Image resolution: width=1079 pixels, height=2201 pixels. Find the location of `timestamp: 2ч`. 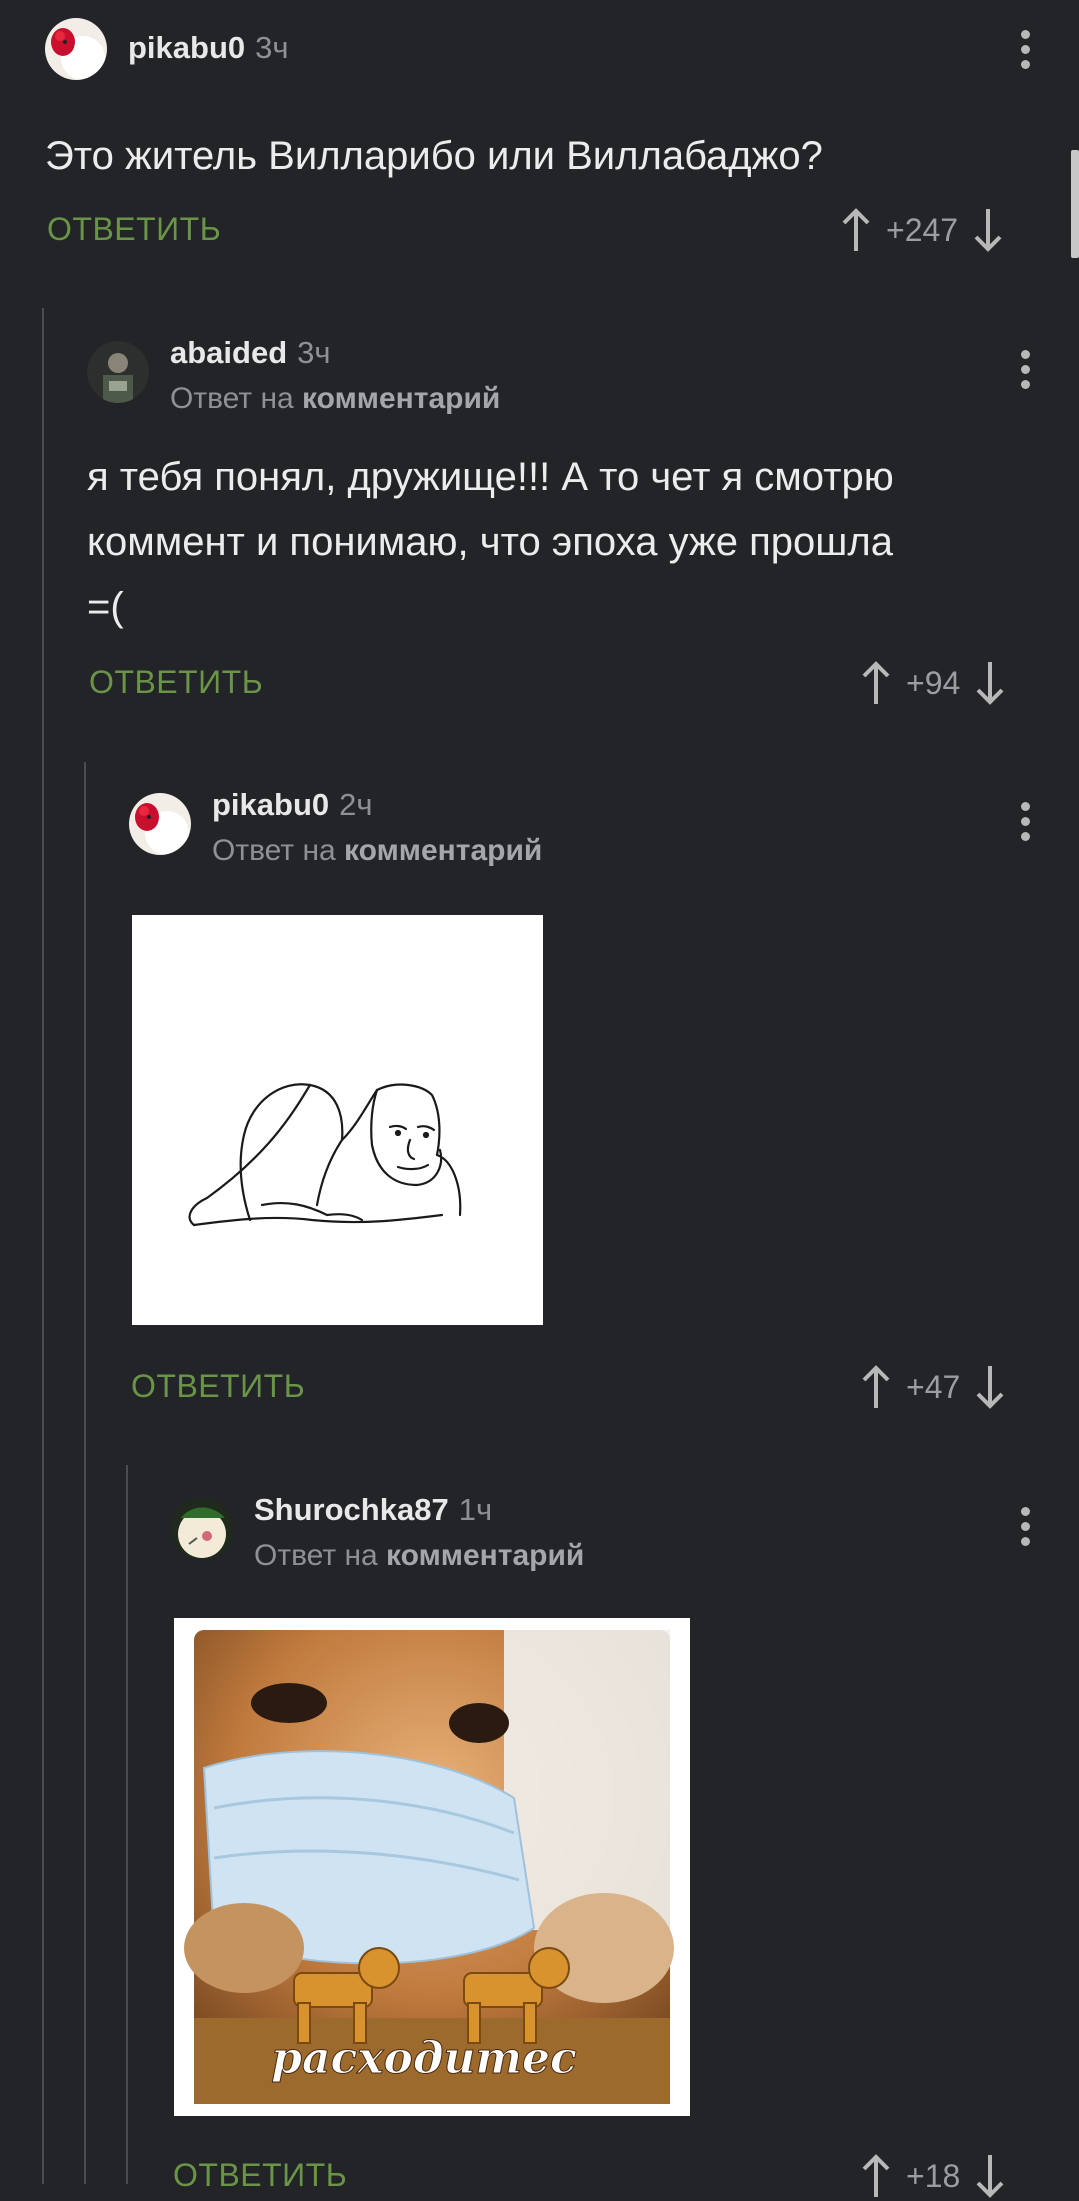

timestamp: 2ч is located at coordinates (356, 804).